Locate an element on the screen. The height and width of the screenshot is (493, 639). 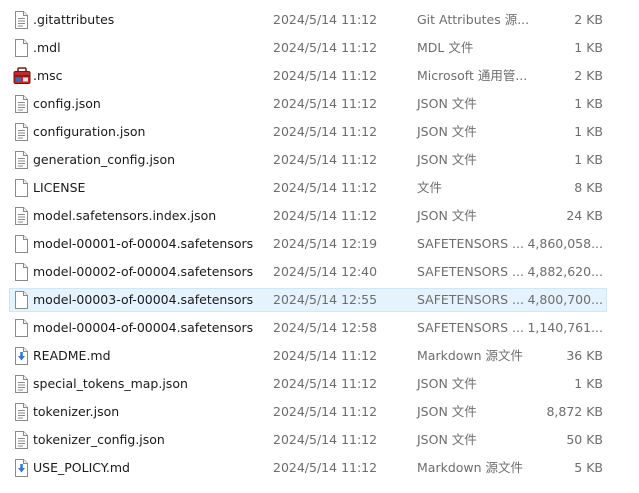
file-row: .mdl 2024/5/14 11:12 MDL 文件 1 KB is located at coordinates (319, 48).